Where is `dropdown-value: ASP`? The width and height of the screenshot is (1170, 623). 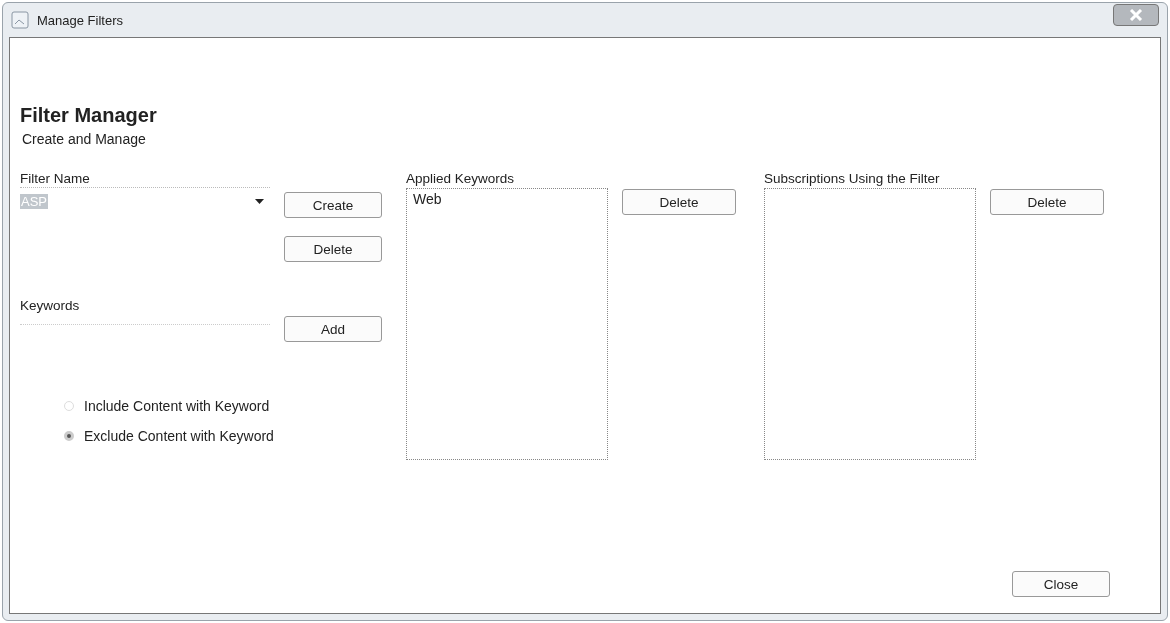 dropdown-value: ASP is located at coordinates (34, 201).